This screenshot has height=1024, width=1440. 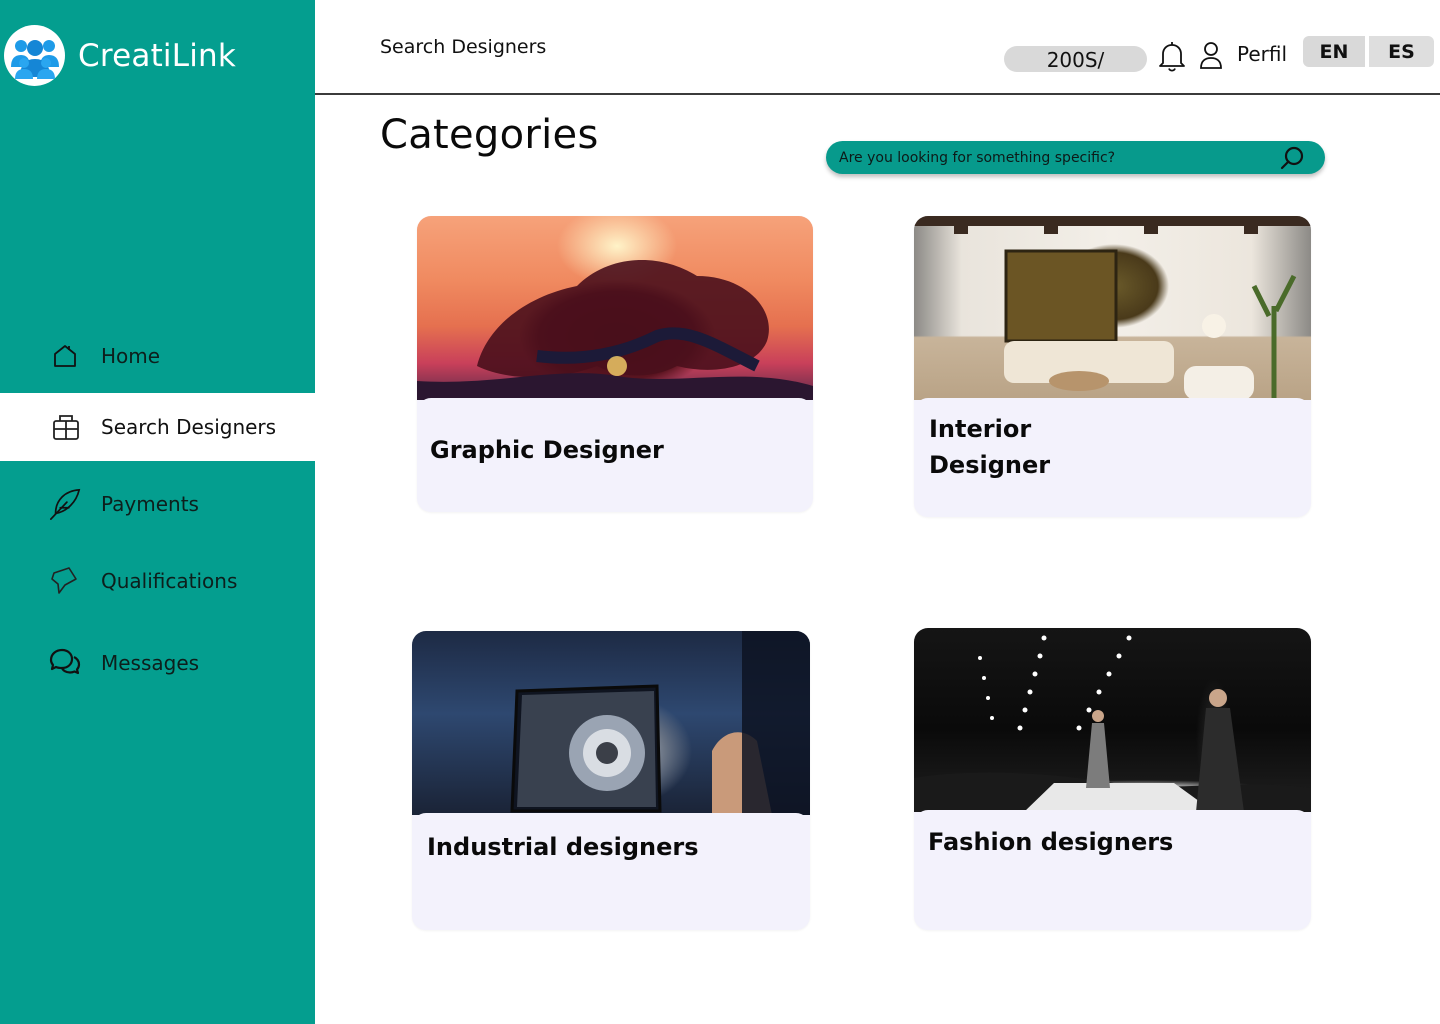 What do you see at coordinates (1075, 59) in the screenshot?
I see `balance-badge: 200S/` at bounding box center [1075, 59].